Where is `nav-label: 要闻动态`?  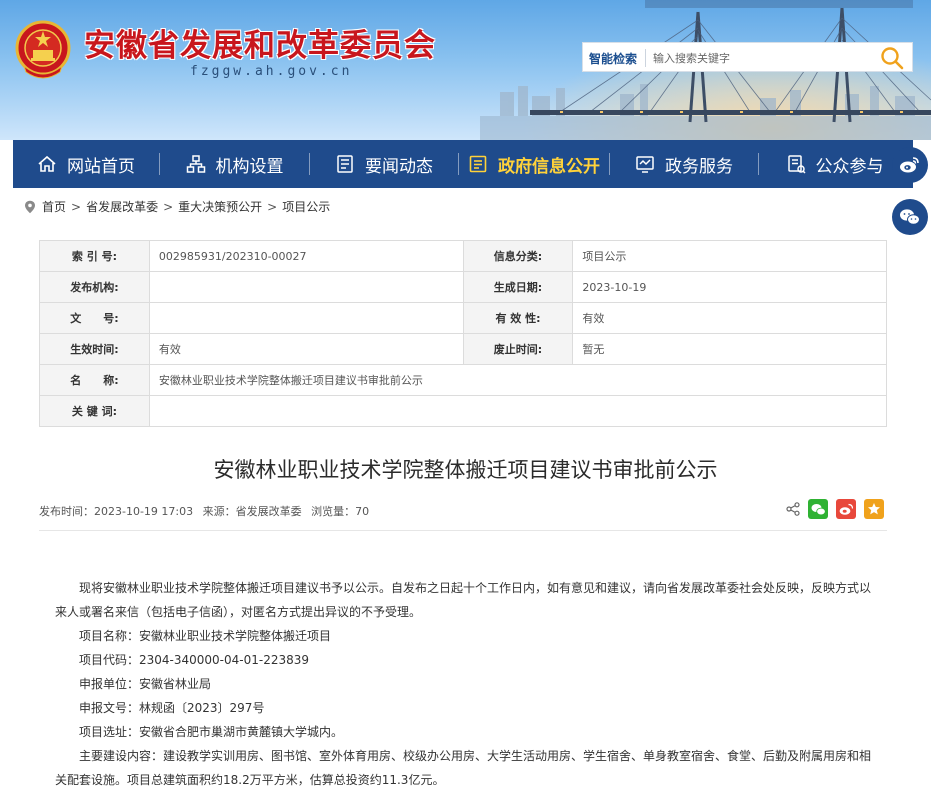 nav-label: 要闻动态 is located at coordinates (399, 166).